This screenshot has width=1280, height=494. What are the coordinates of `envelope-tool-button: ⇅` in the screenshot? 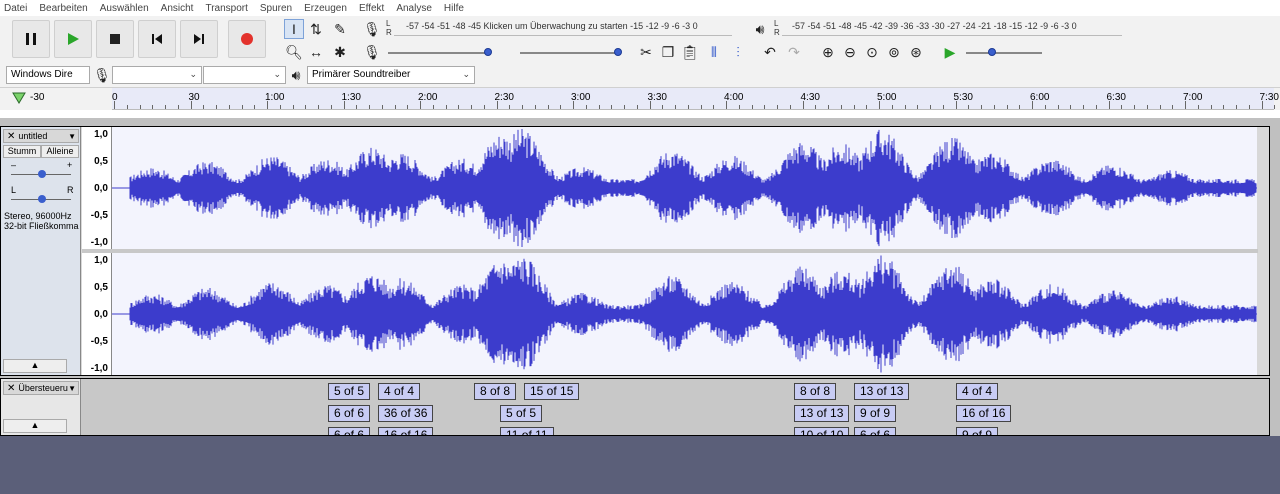 It's located at (316, 29).